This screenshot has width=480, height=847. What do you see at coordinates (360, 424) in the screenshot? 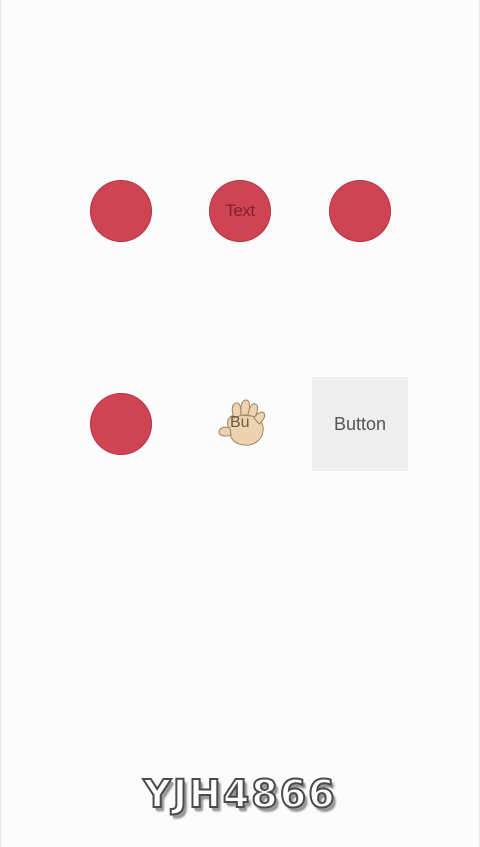
I see `square-button: Button` at bounding box center [360, 424].